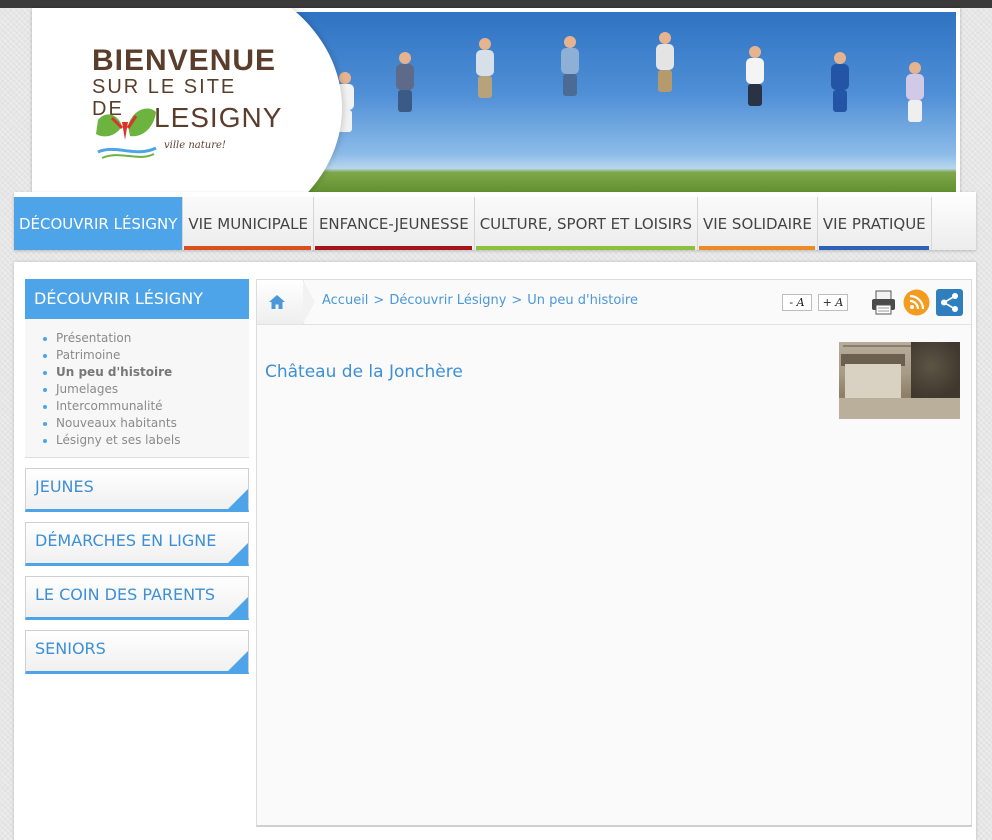 This screenshot has width=992, height=840. Describe the element at coordinates (146, 406) in the screenshot. I see `sidebar-item-intercommunalite: Intercommunalité` at that location.